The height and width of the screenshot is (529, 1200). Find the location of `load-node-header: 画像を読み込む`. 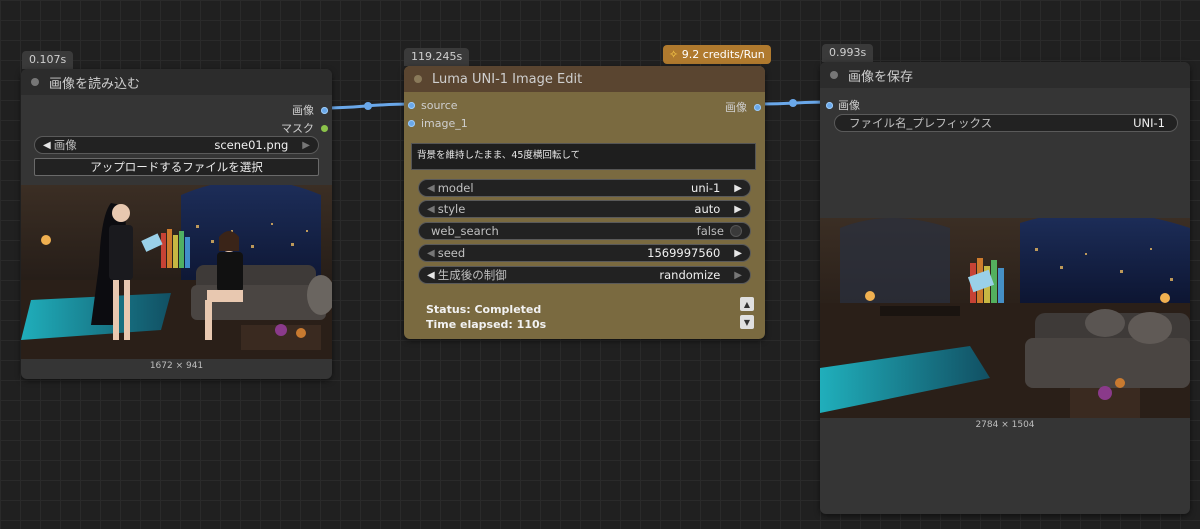

load-node-header: 画像を読み込む is located at coordinates (176, 82).